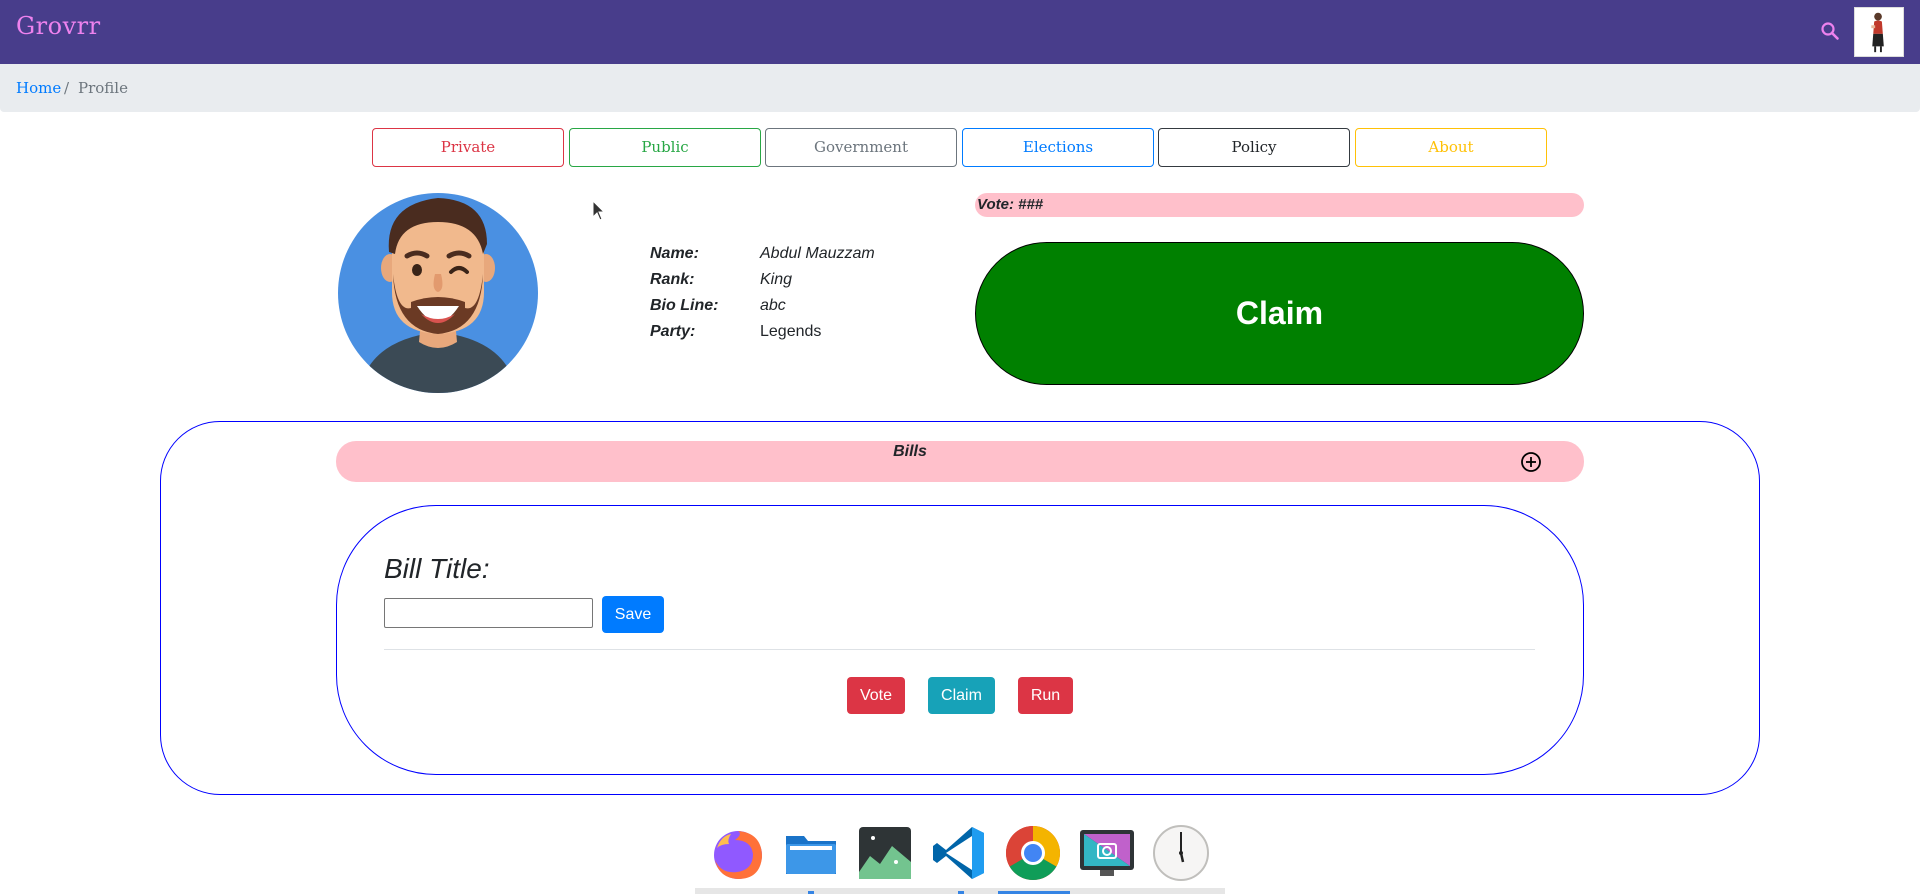  Describe the element at coordinates (633, 614) in the screenshot. I see `save-button: Save` at that location.